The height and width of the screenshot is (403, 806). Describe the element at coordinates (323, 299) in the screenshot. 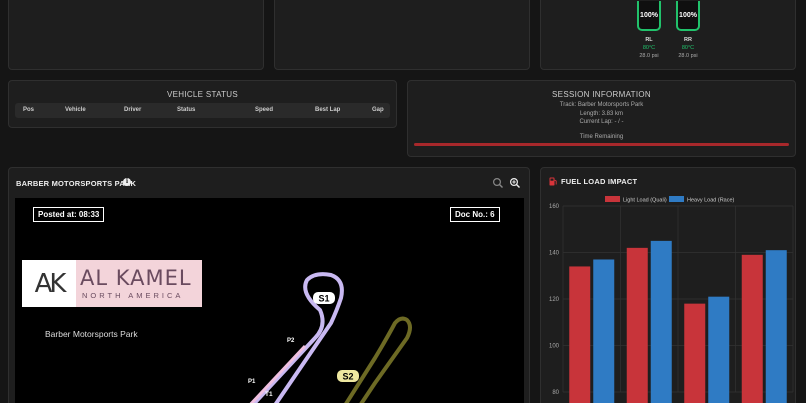

I see `sector-1-label: S1` at that location.